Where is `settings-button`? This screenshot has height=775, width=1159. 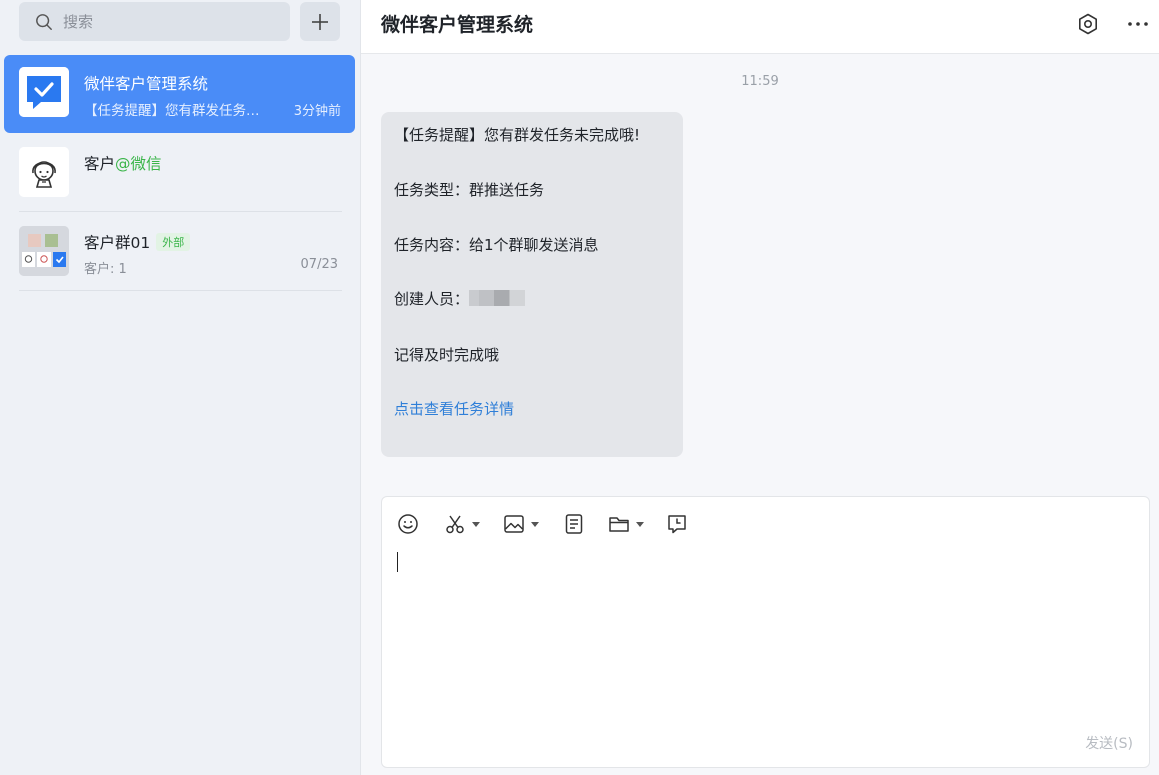 settings-button is located at coordinates (1088, 24).